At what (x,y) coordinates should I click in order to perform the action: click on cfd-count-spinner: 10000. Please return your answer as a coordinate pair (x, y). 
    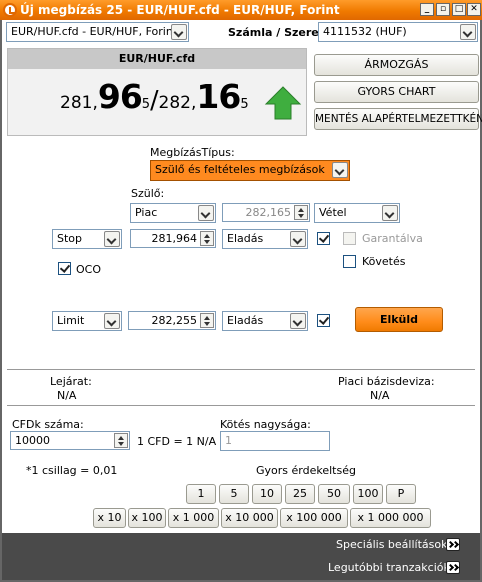
    Looking at the image, I should click on (70, 440).